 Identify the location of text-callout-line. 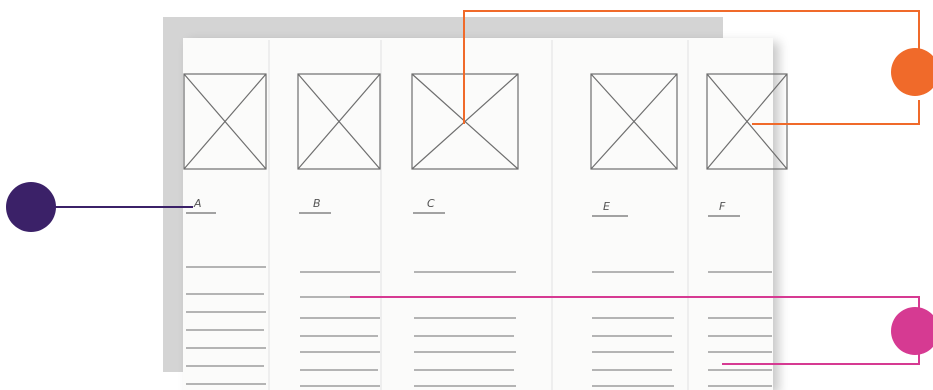
(635, 305).